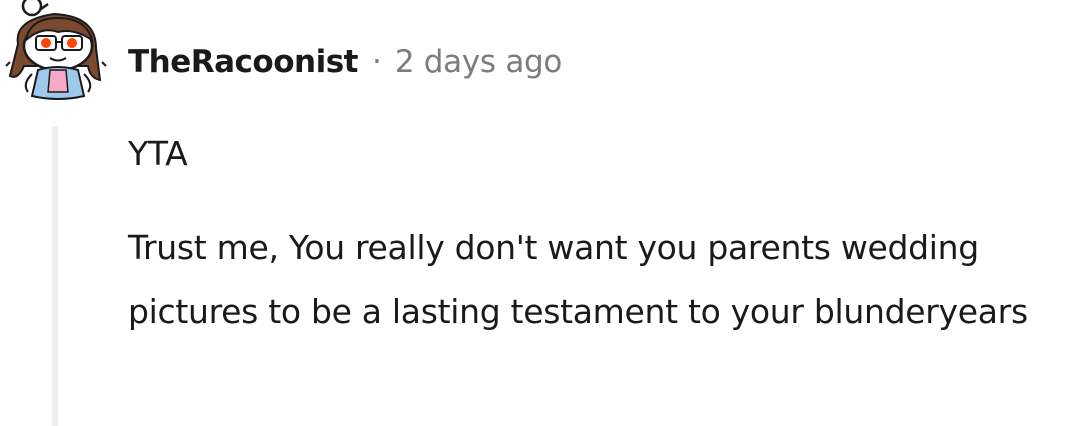  What do you see at coordinates (243, 62) in the screenshot?
I see `username-link: TheRacoonist` at bounding box center [243, 62].